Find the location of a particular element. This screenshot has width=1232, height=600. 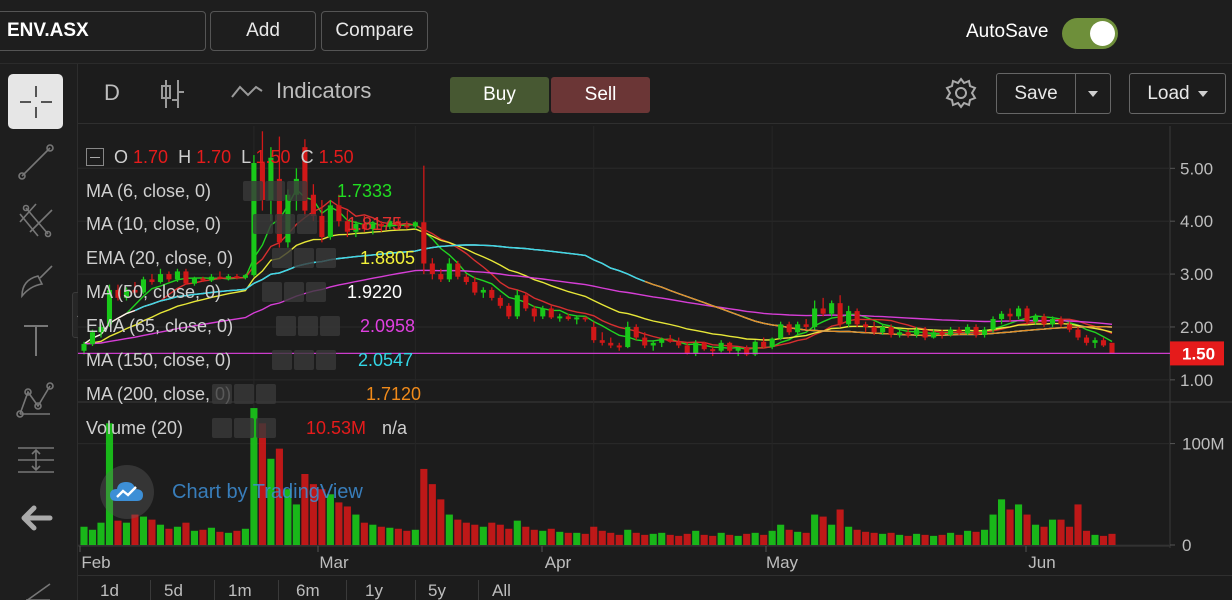

price-tick-label: 2.00 is located at coordinates (1196, 327).